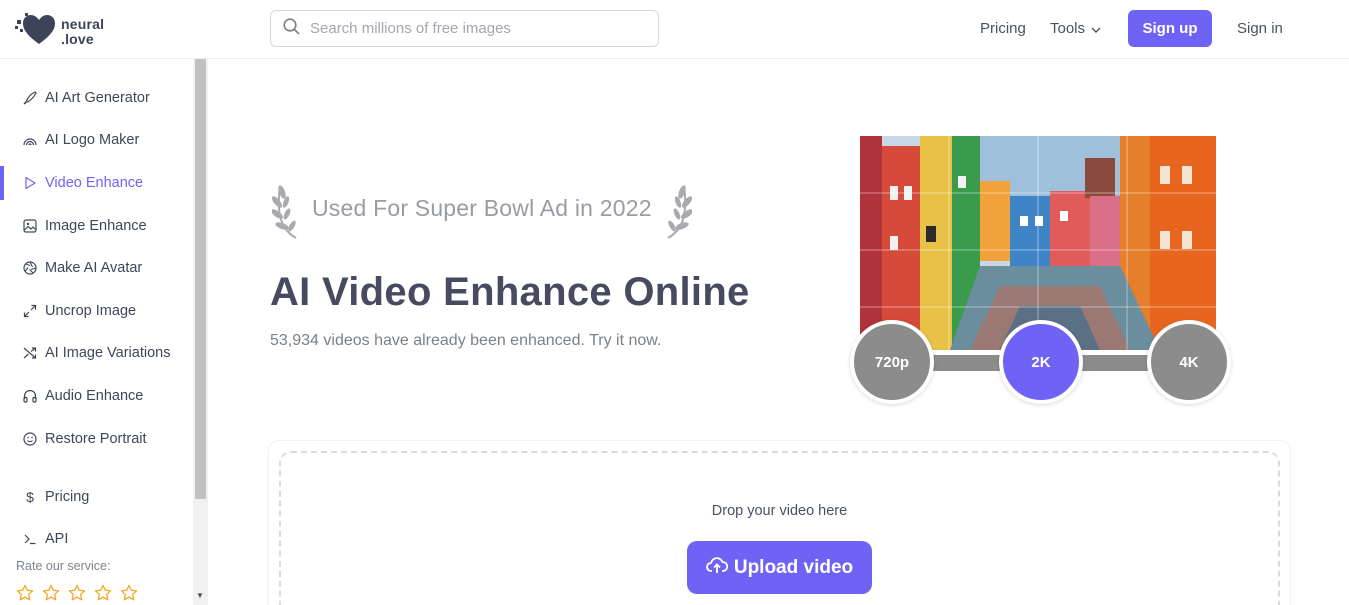  I want to click on sign-in-link: Sign in, so click(1260, 28).